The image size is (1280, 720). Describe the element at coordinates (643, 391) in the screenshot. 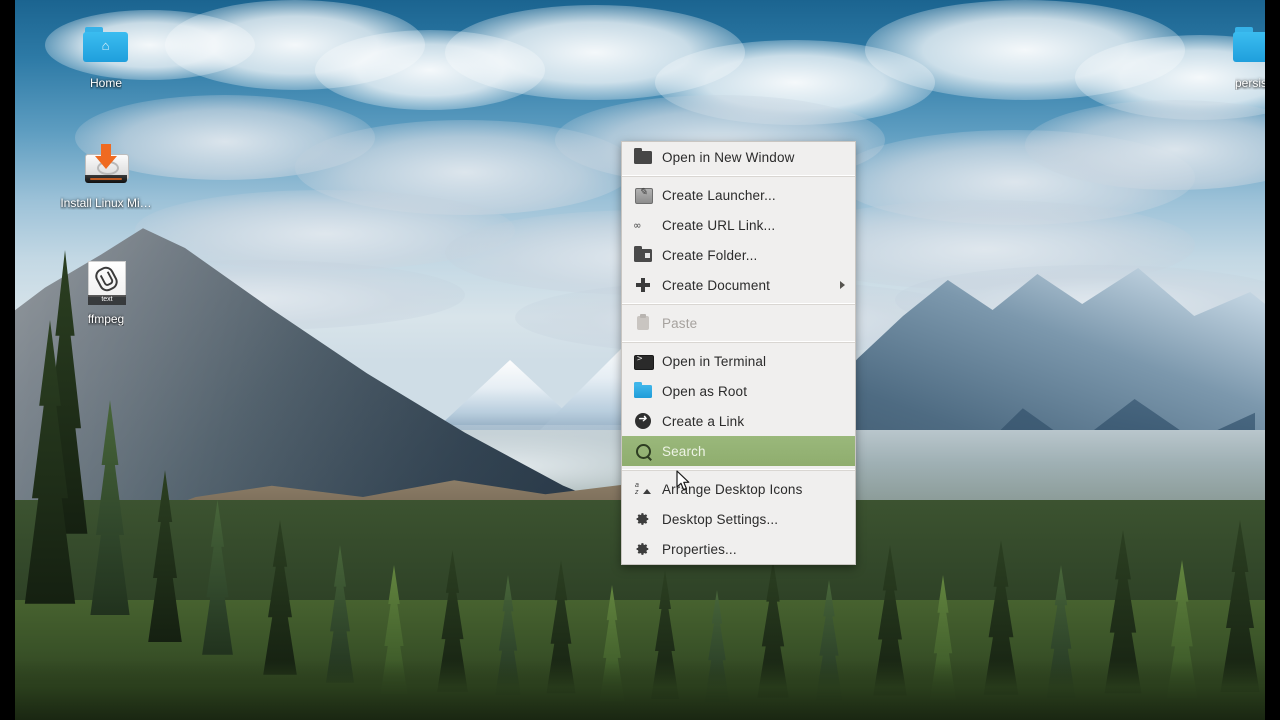

I see `folder-blue-icon` at that location.